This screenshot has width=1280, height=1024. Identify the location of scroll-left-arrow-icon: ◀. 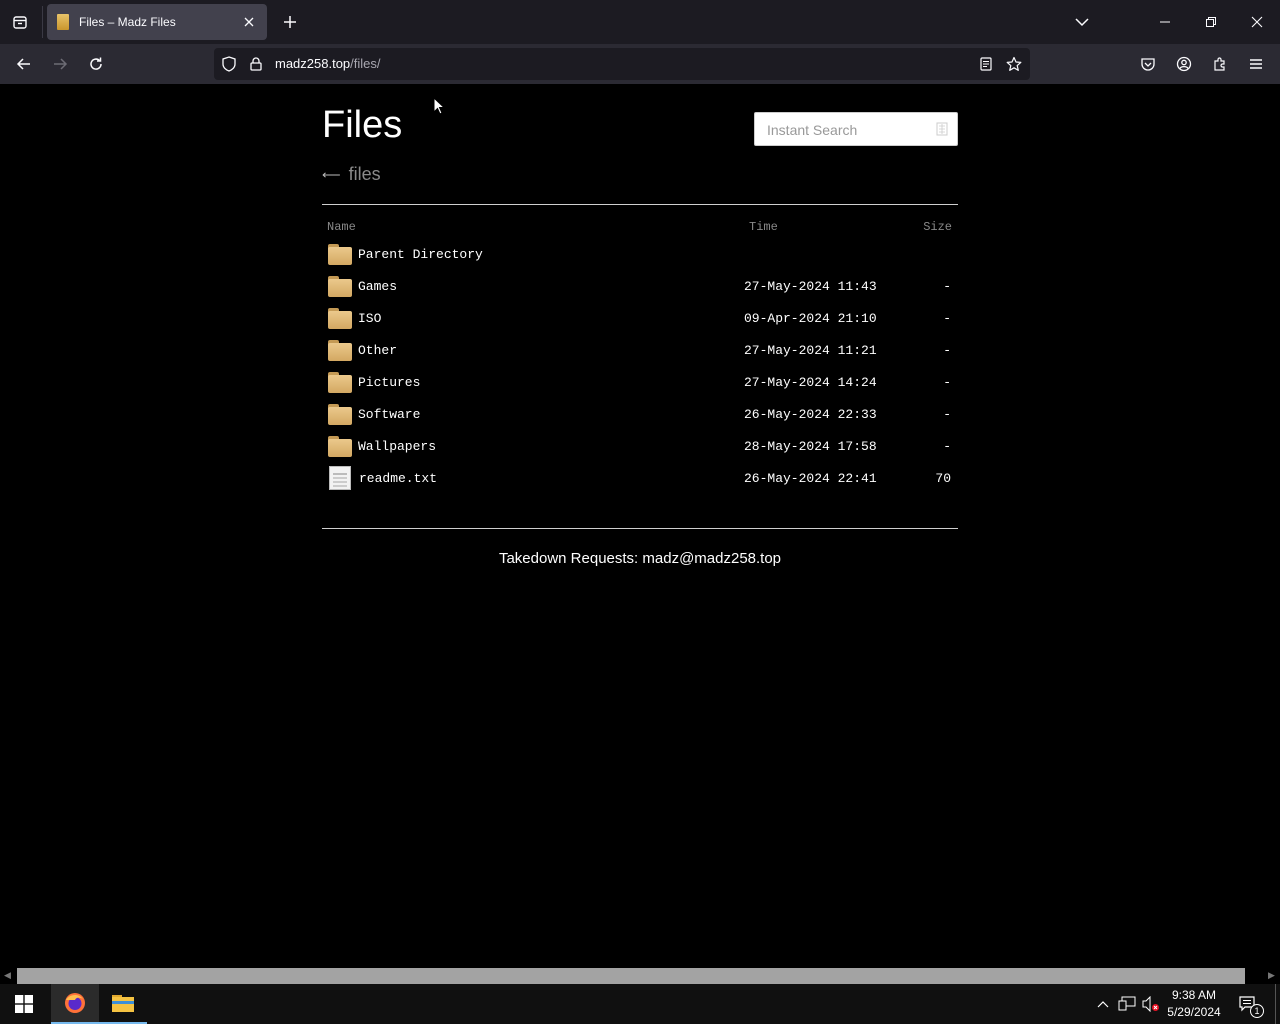
(7, 975).